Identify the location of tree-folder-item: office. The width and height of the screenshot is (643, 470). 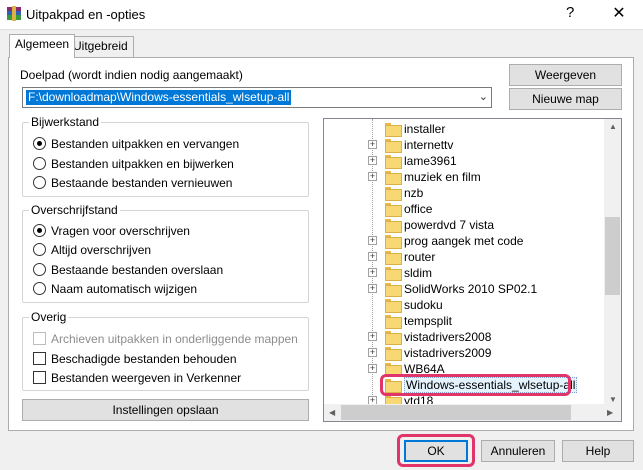
(464, 209).